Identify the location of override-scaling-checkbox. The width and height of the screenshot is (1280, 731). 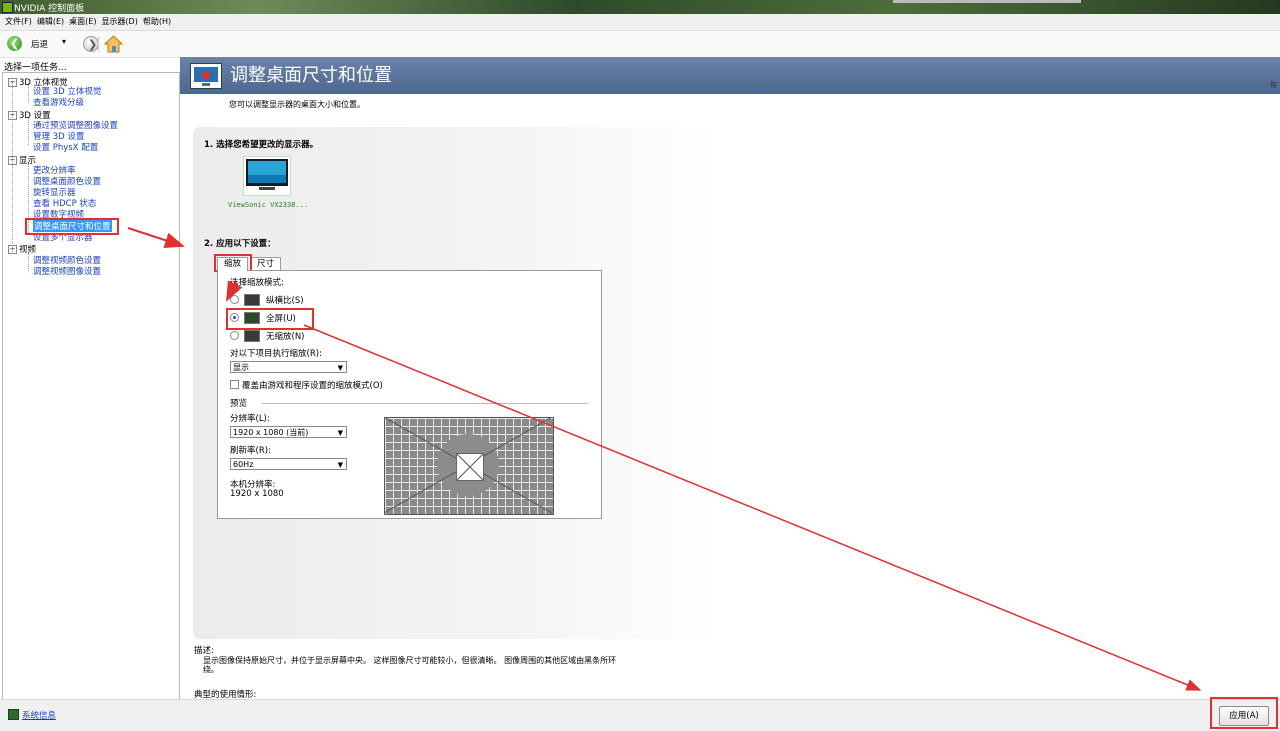
(234, 384).